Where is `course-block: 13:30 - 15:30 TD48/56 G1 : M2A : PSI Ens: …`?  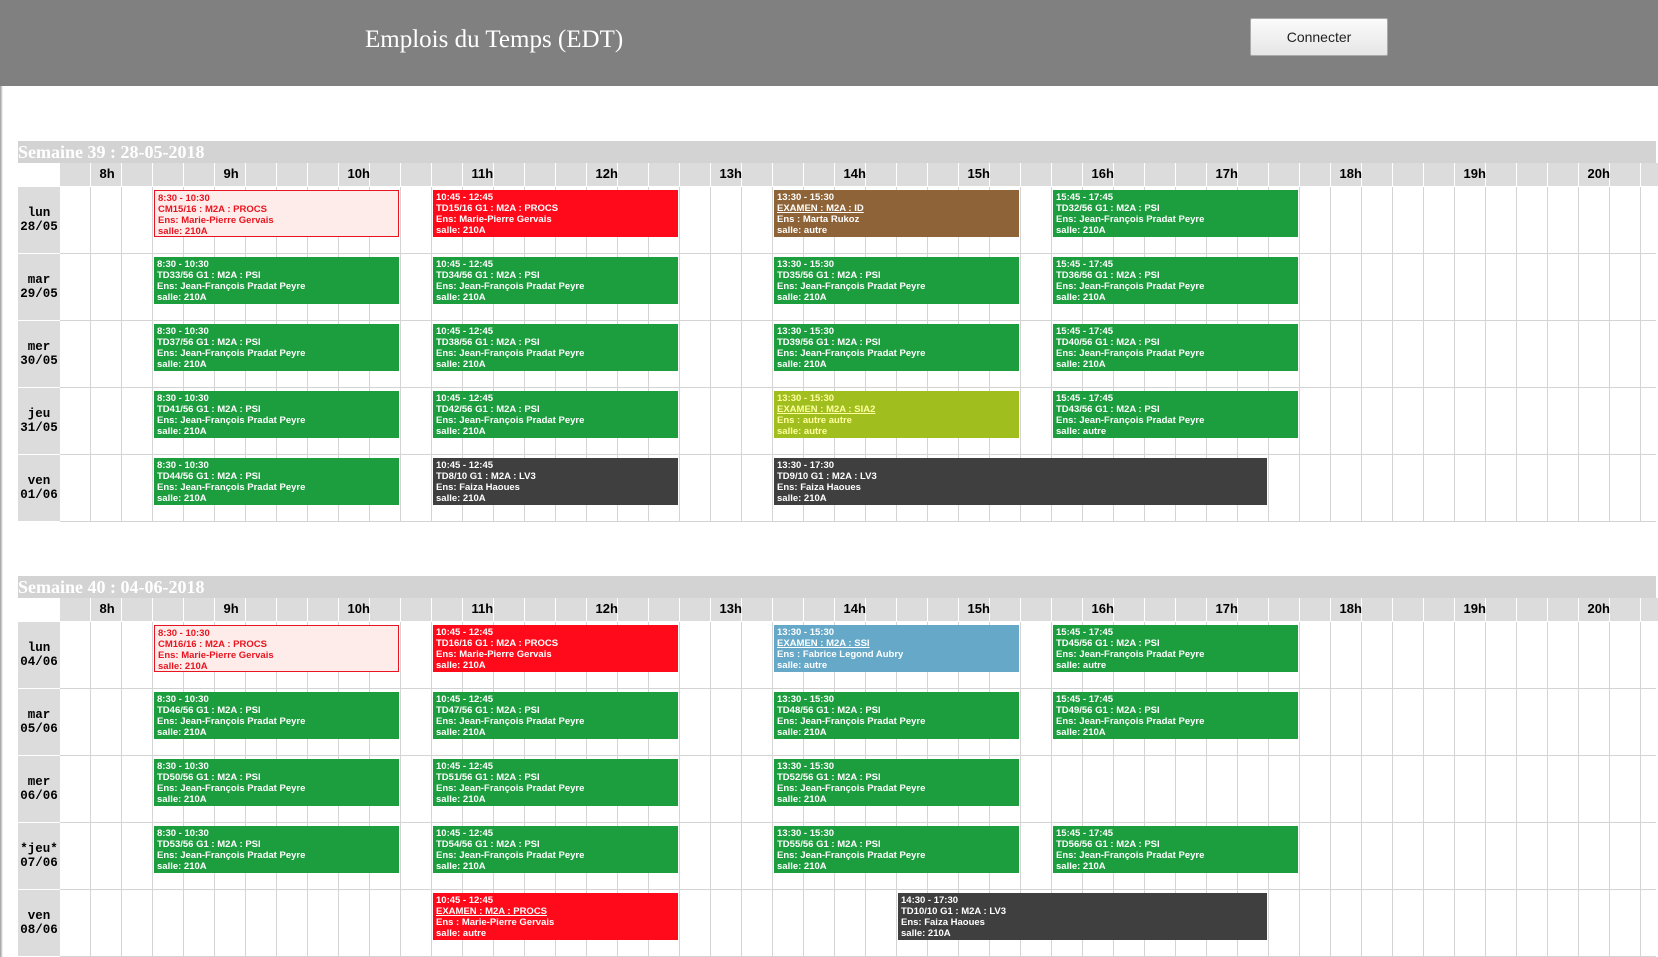
course-block: 13:30 - 15:30 TD48/56 G1 : M2A : PSI Ens: … is located at coordinates (896, 715).